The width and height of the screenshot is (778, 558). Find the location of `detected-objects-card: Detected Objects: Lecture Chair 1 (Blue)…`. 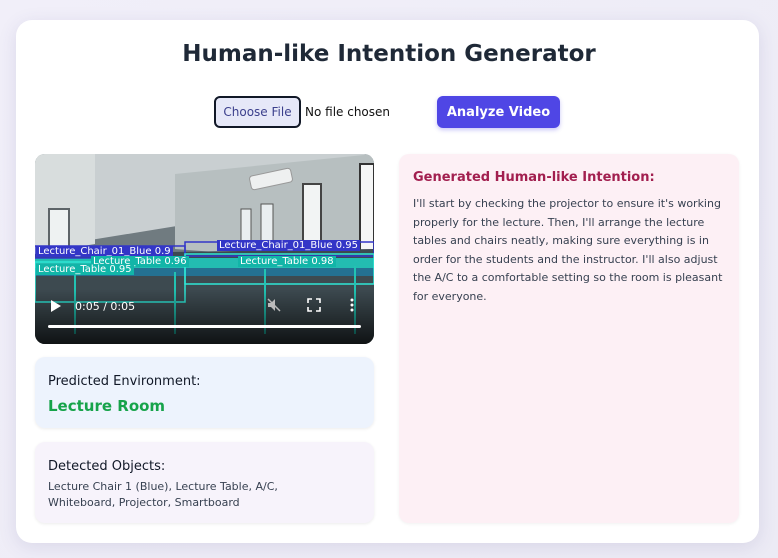

detected-objects-card: Detected Objects: Lecture Chair 1 (Blue)… is located at coordinates (204, 482).